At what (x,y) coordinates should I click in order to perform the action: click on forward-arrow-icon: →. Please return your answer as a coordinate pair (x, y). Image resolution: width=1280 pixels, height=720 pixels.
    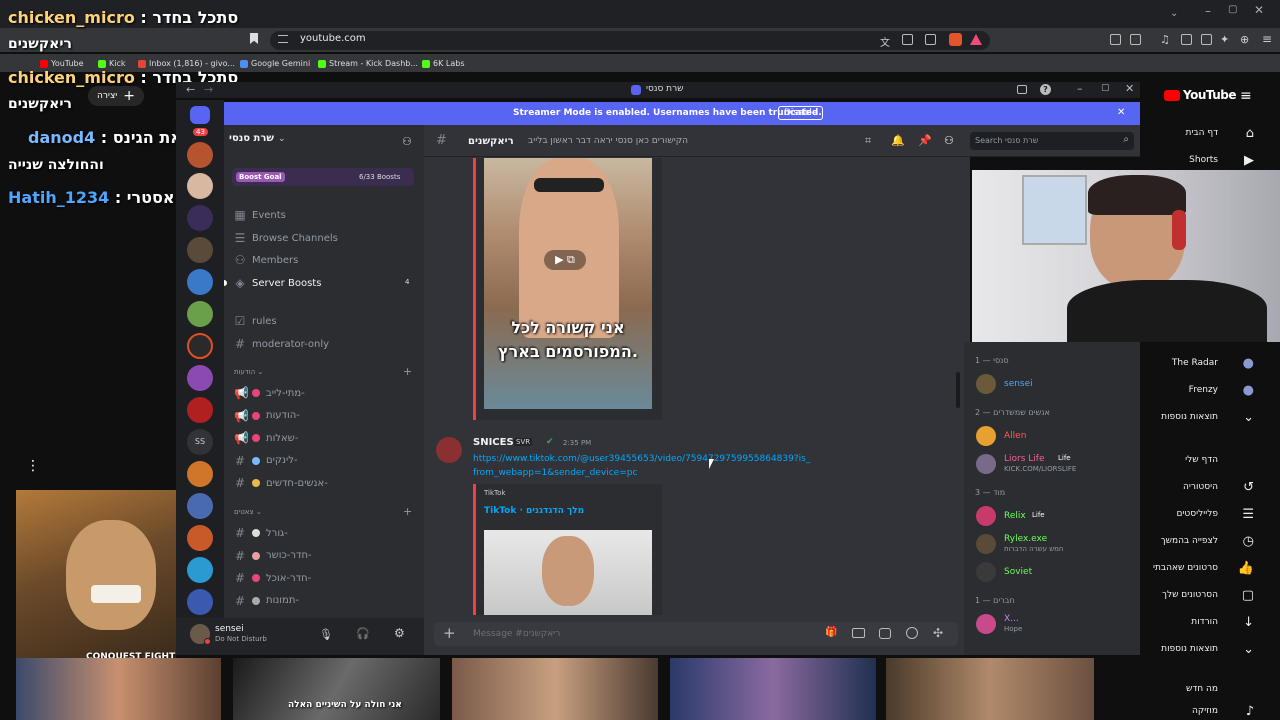
    Looking at the image, I should click on (208, 89).